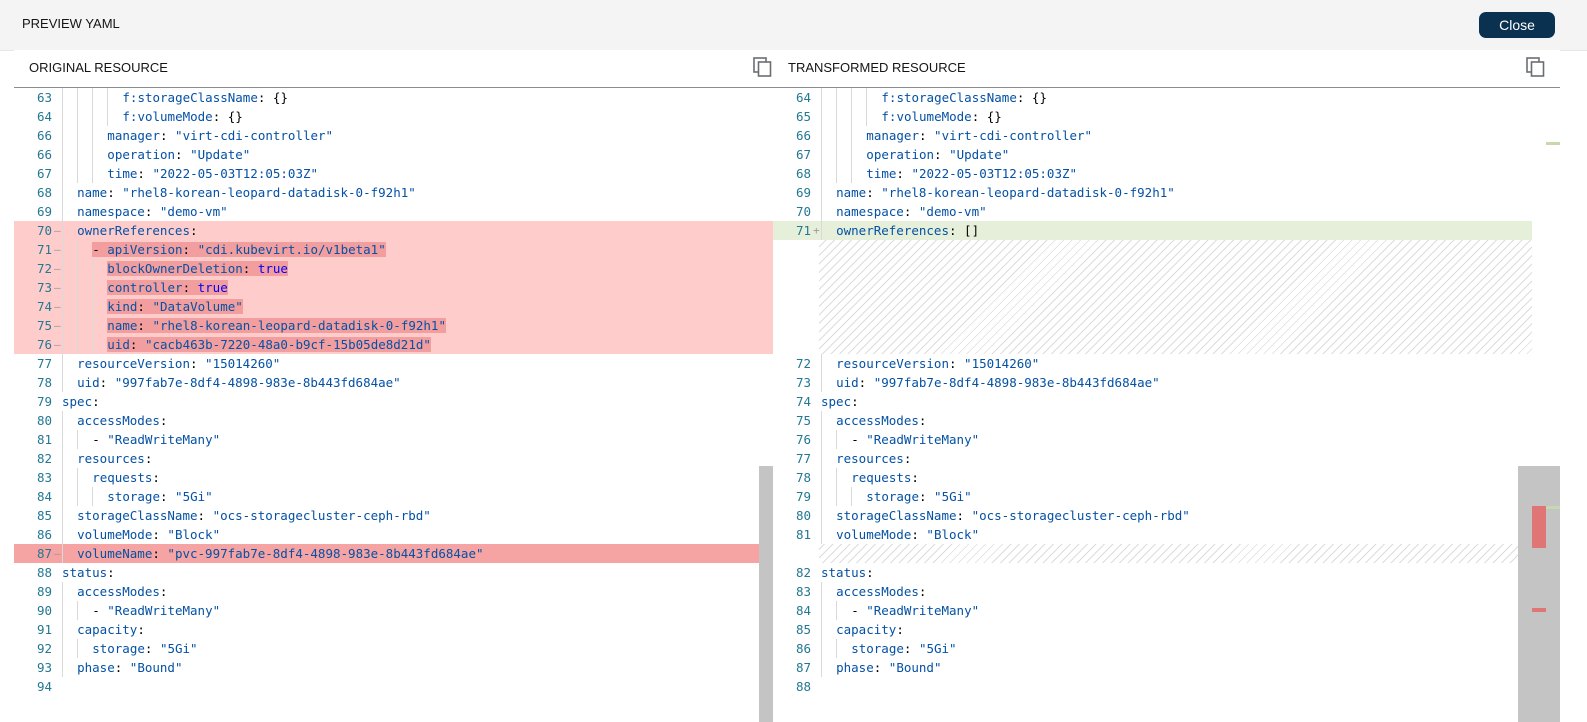 Image resolution: width=1587 pixels, height=722 pixels. Describe the element at coordinates (1517, 25) in the screenshot. I see `close-button: Close` at that location.